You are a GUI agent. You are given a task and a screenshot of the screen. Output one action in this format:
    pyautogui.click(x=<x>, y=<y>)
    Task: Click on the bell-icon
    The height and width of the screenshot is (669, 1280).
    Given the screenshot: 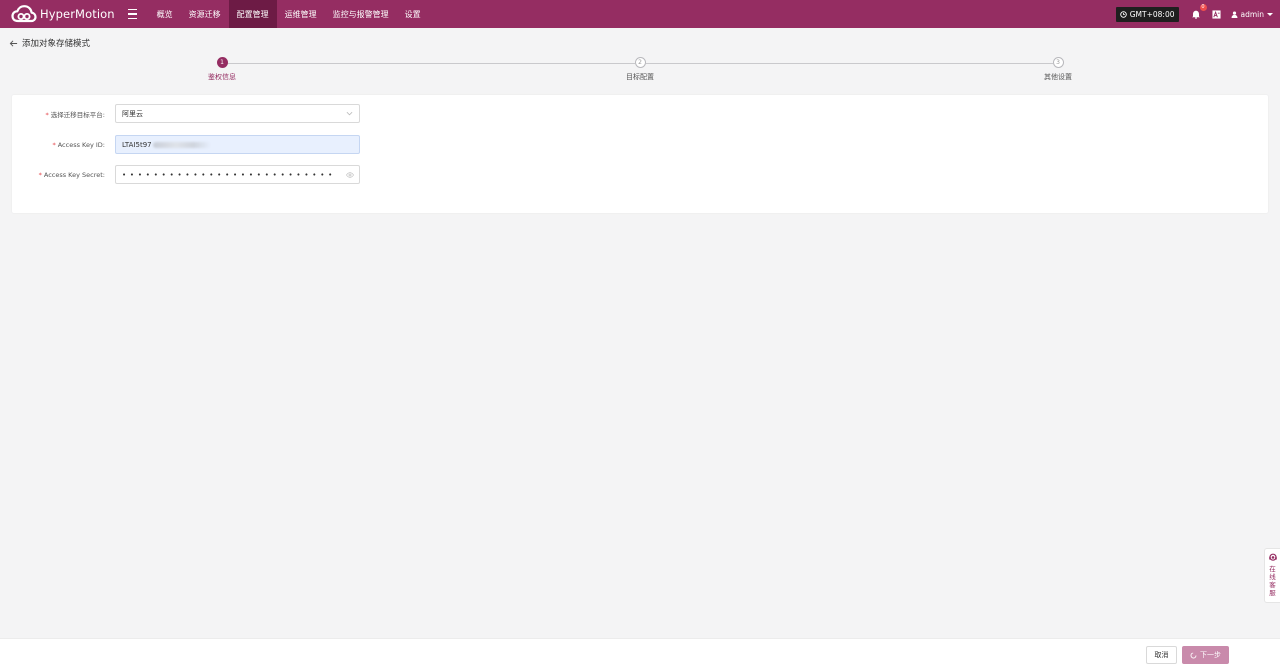 What is the action you would take?
    pyautogui.click(x=1195, y=14)
    